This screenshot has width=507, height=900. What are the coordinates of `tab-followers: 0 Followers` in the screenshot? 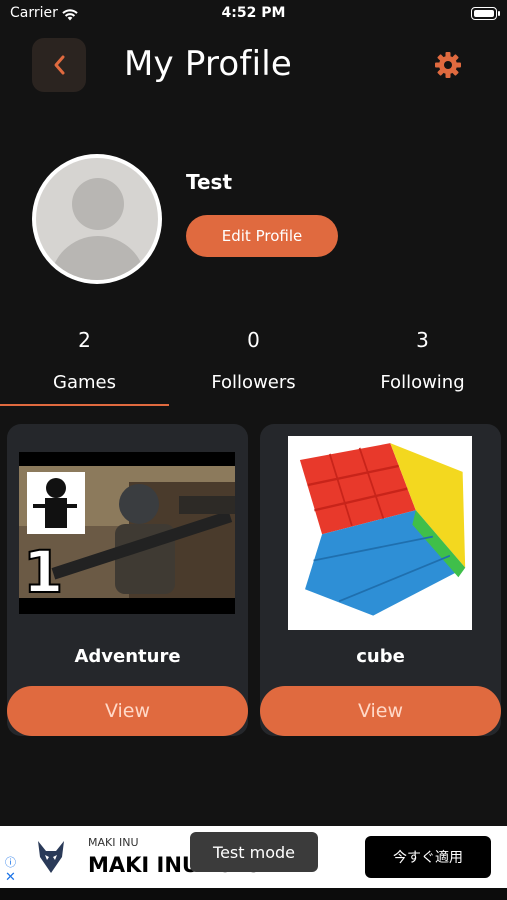 It's located at (253, 364).